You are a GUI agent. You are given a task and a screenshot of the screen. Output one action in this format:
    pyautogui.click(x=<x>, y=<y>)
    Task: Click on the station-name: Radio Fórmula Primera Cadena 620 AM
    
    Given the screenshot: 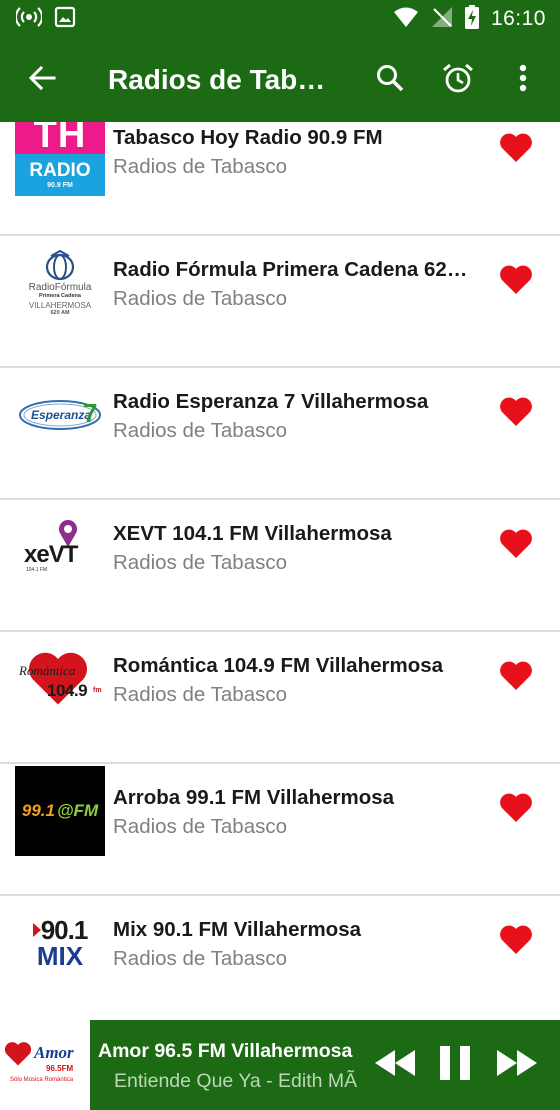 What is the action you would take?
    pyautogui.click(x=290, y=269)
    